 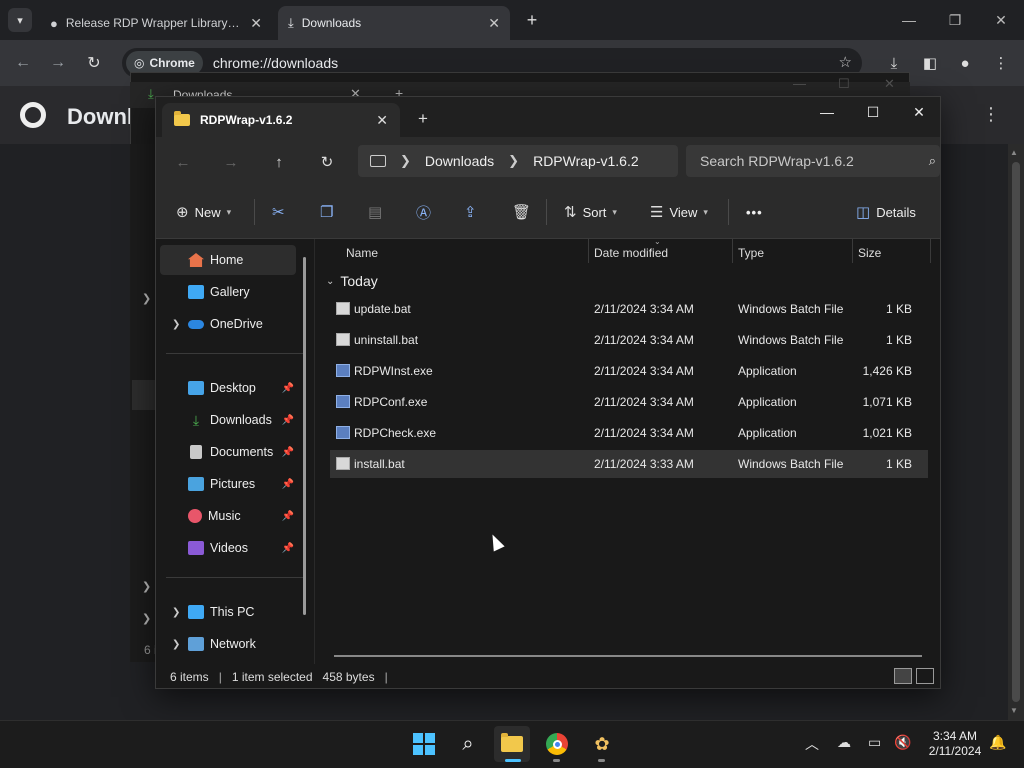 I want to click on back-arrow-icon: ←, so click(x=183, y=162).